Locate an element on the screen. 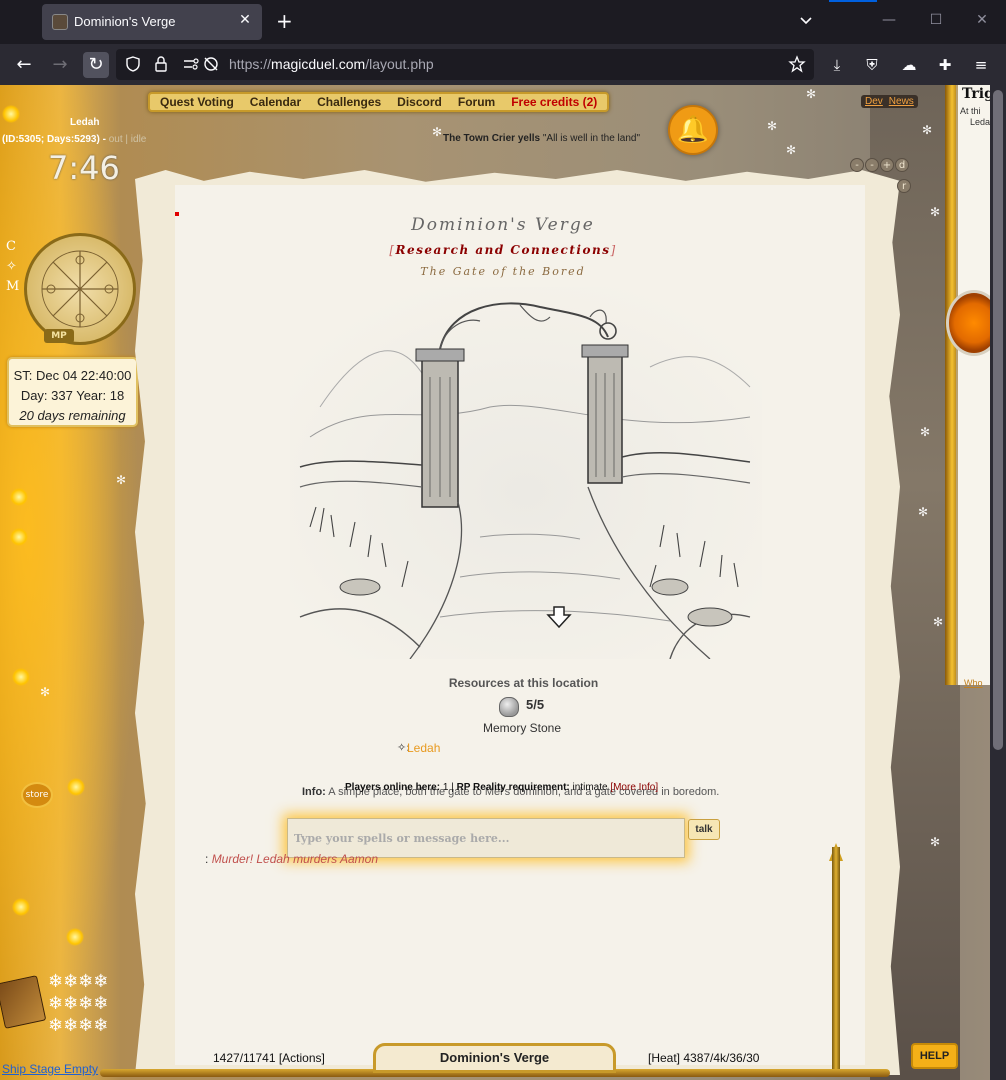 This screenshot has height=1080, width=1006. close-window-icon: ✕ is located at coordinates (982, 20).